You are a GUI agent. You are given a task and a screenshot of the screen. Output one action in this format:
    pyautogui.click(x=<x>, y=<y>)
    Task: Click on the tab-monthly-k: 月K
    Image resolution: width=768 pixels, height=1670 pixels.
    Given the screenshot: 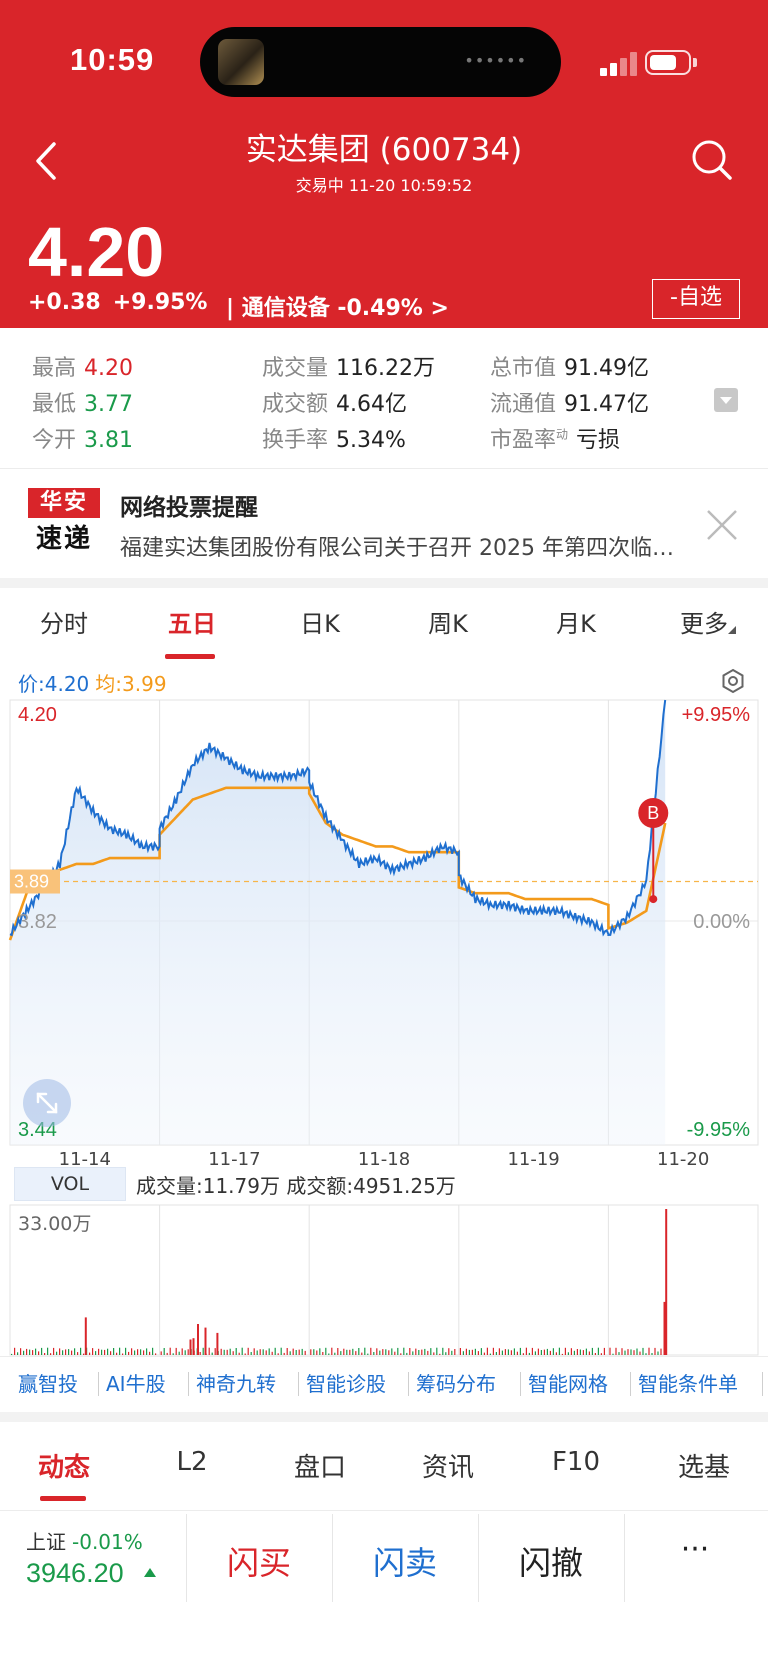 What is the action you would take?
    pyautogui.click(x=576, y=621)
    